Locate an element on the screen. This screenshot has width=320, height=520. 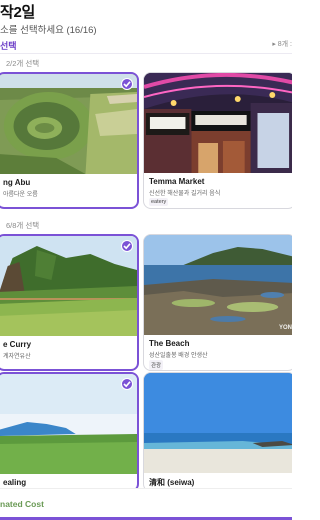
place-card-healing: ealing is located at coordinates (69, 432).